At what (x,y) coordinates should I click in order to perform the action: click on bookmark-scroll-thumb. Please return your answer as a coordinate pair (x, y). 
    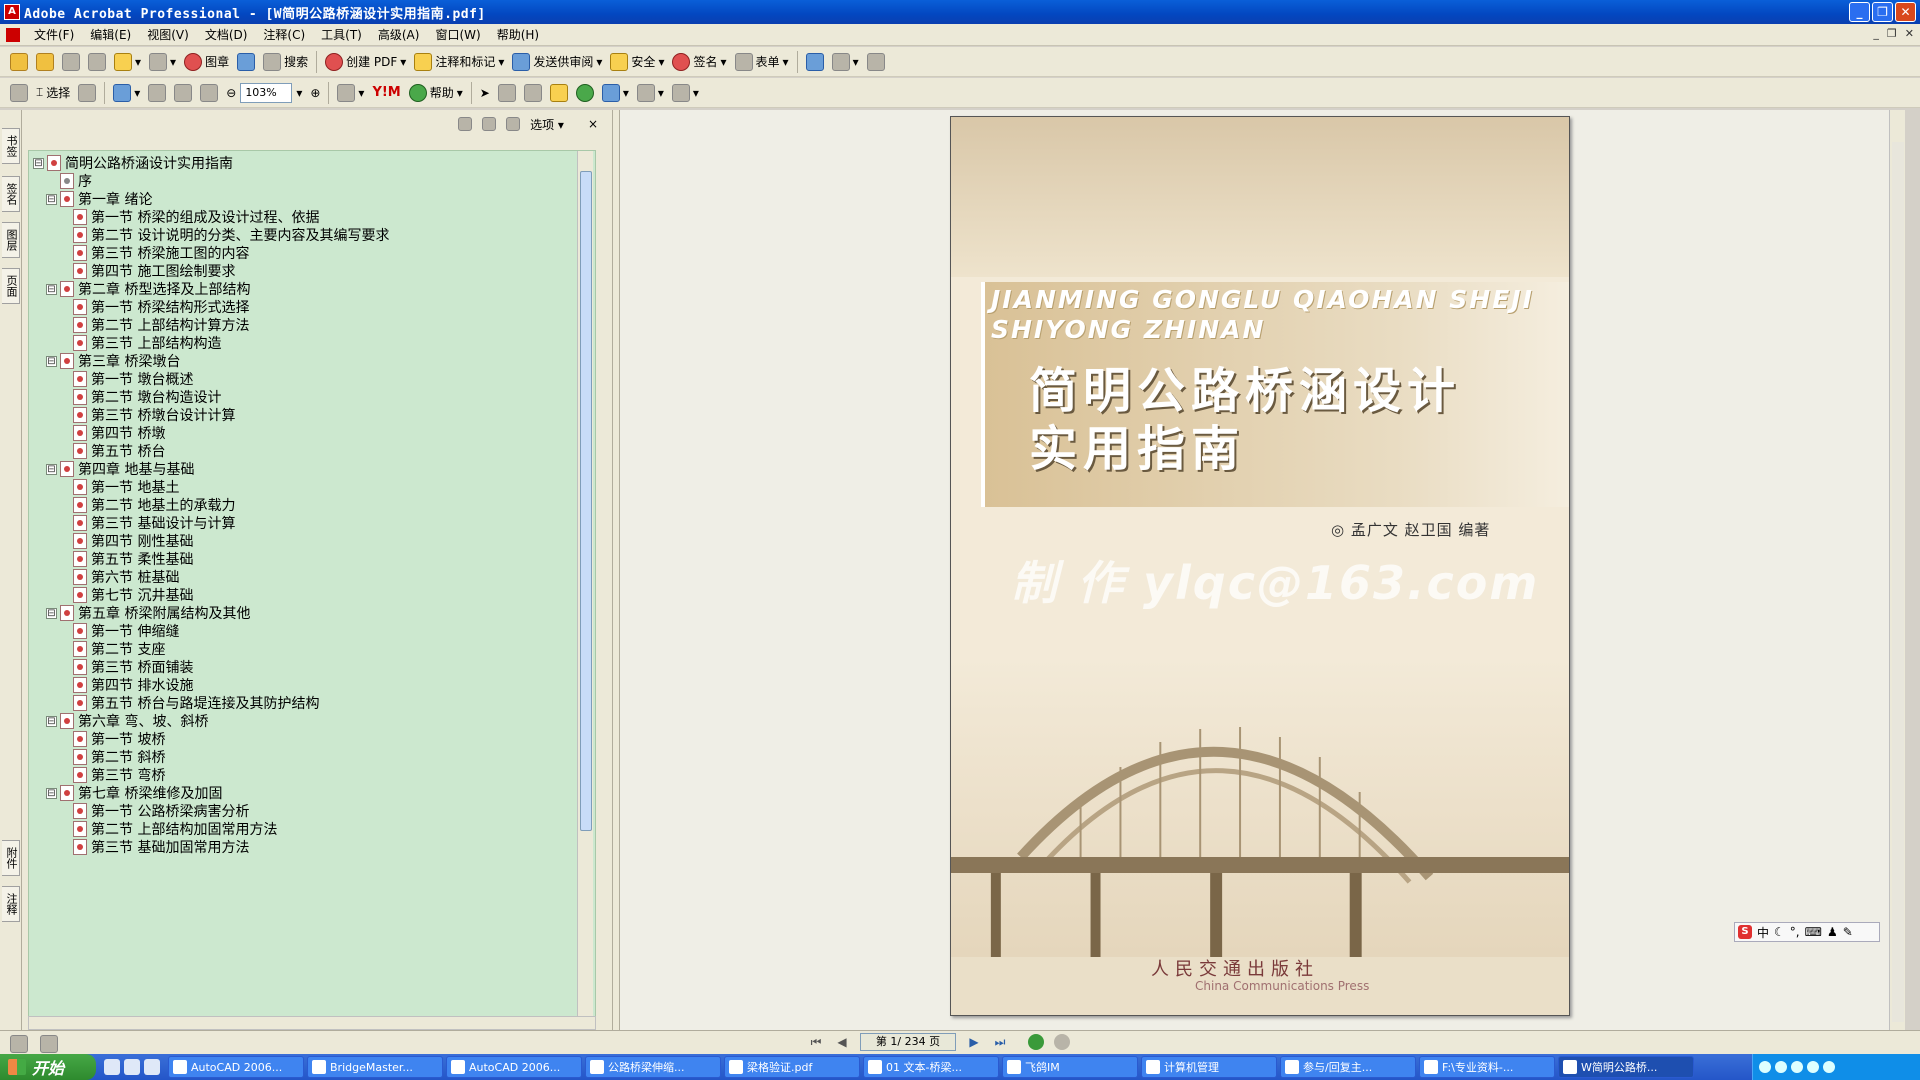
    Looking at the image, I should click on (586, 501).